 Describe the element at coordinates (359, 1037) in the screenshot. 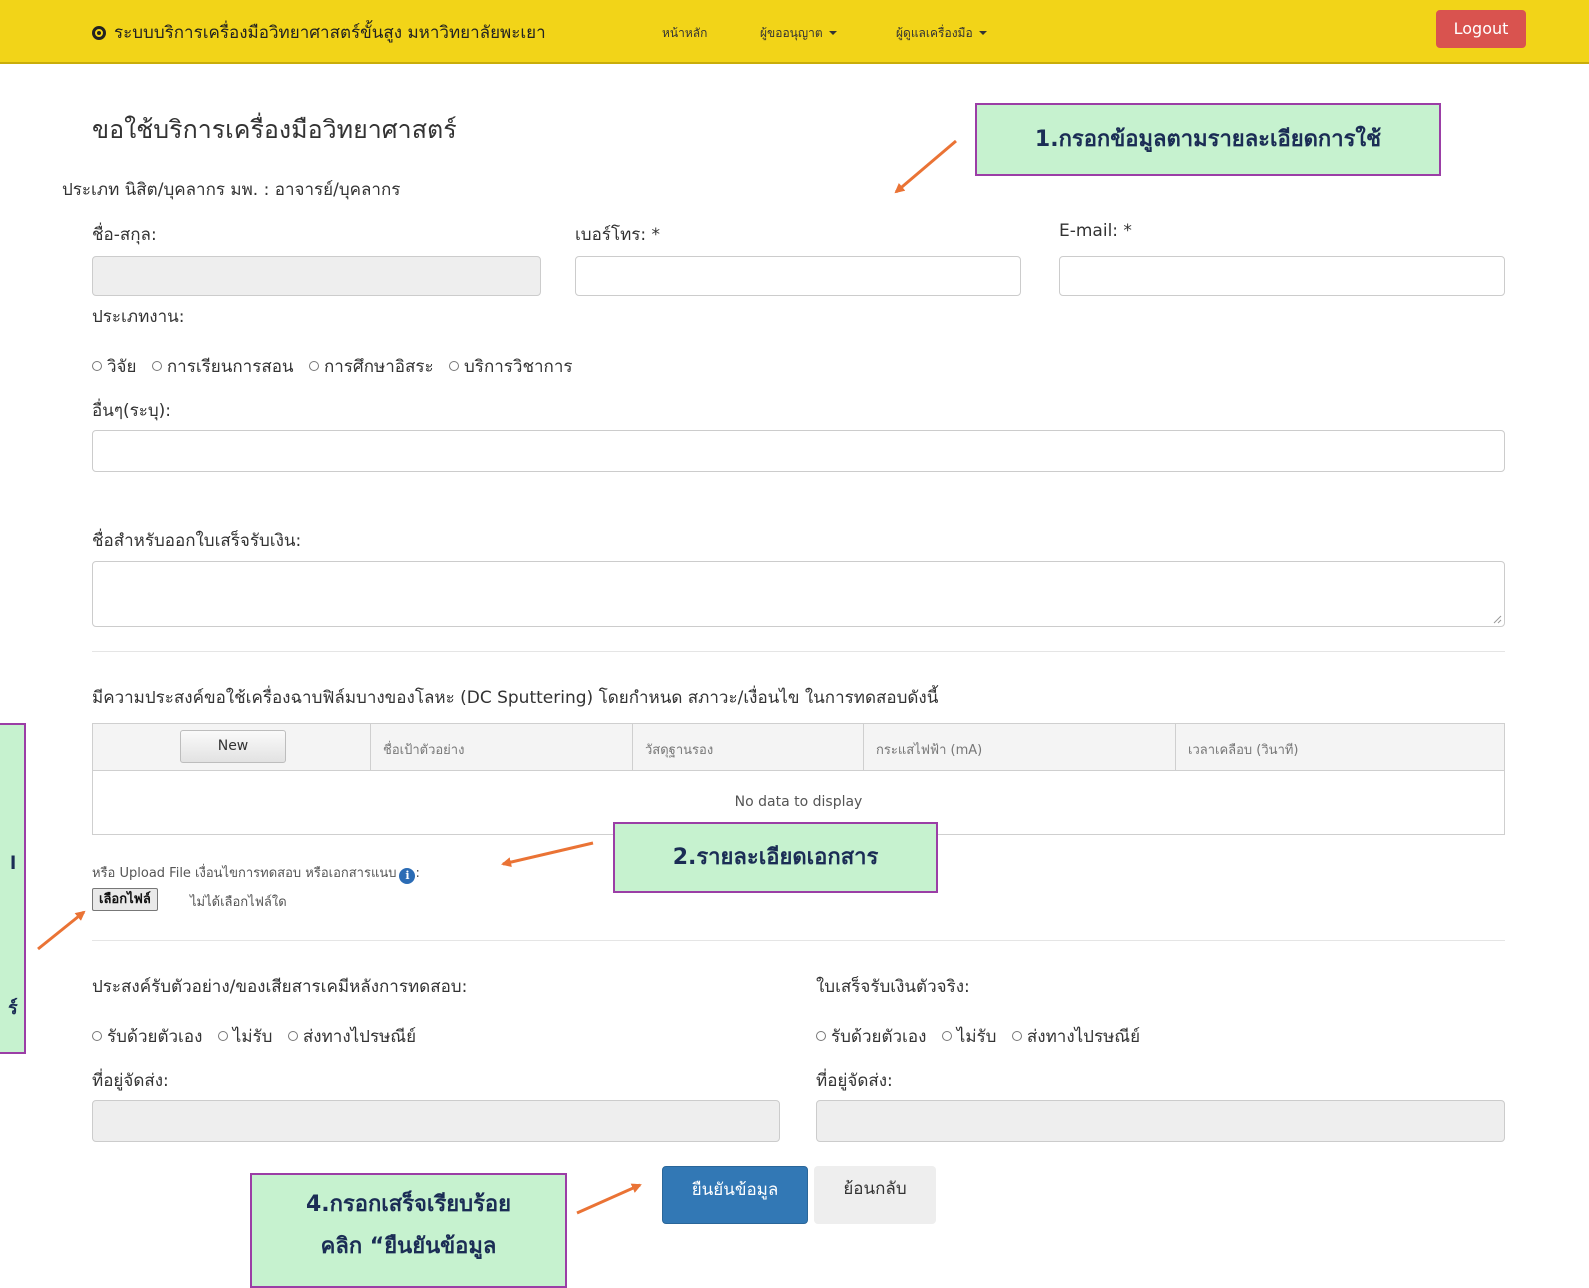

I see `sample-return-post-label: ส่งทางไปรษณีย์` at that location.